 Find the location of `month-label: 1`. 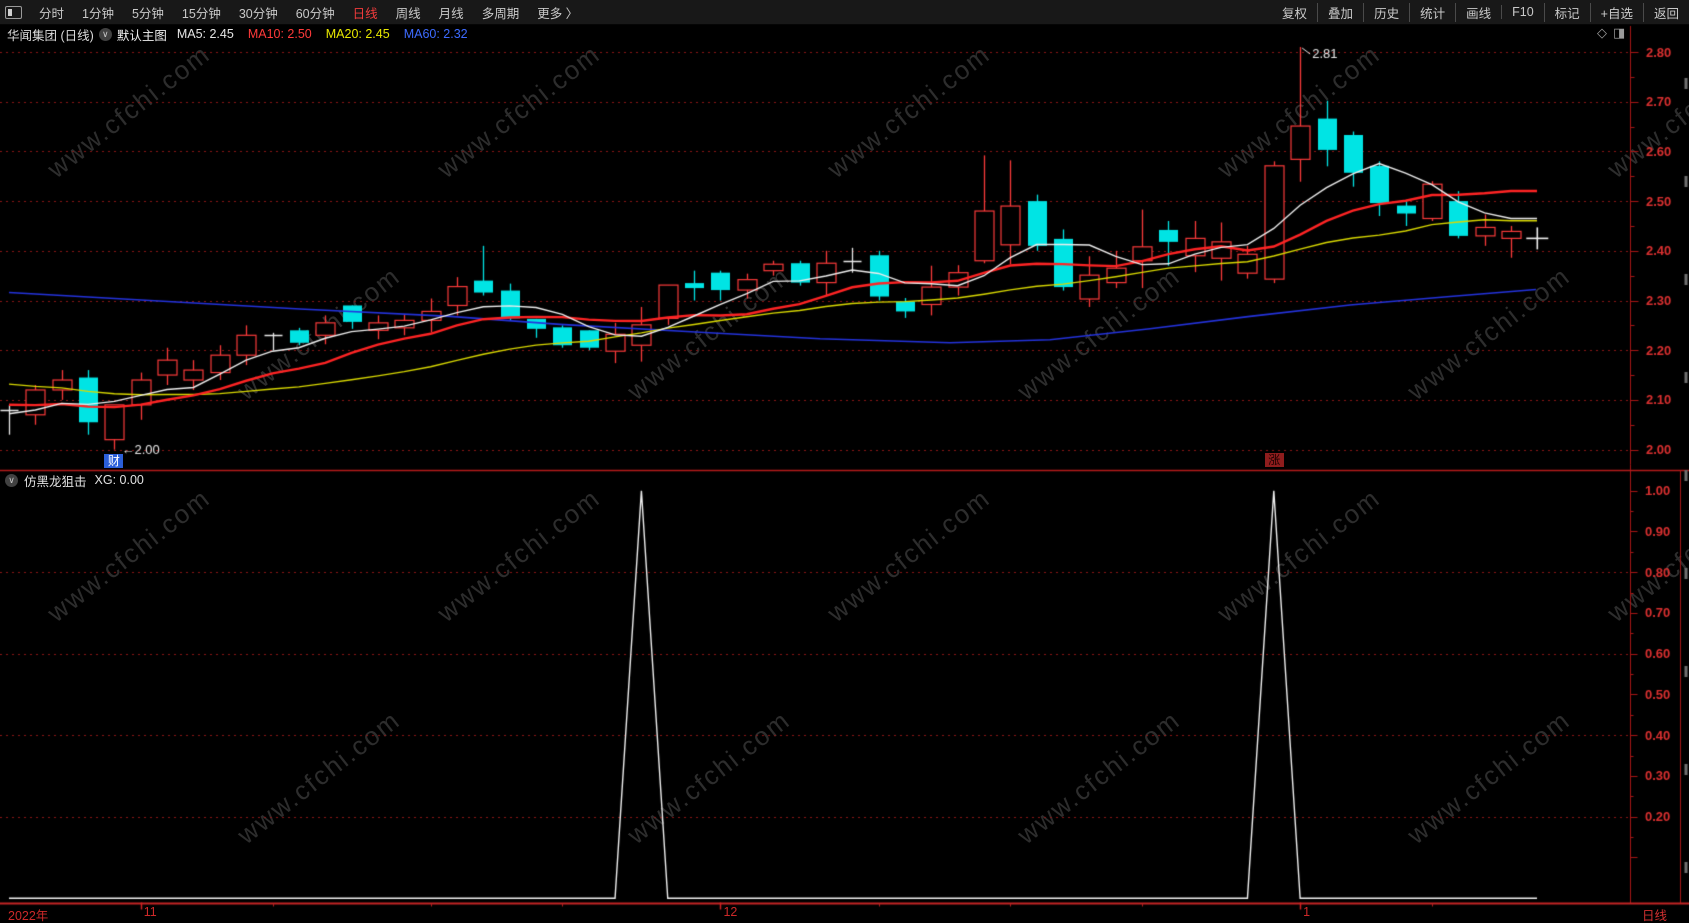

month-label: 1 is located at coordinates (1307, 912).